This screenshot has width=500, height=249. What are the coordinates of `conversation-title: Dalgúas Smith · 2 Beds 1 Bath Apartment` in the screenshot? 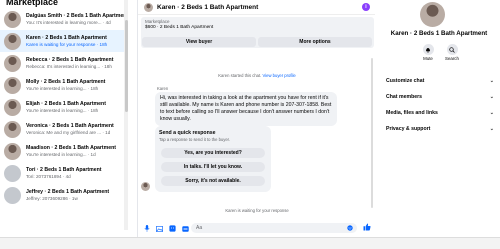 It's located at (75, 15).